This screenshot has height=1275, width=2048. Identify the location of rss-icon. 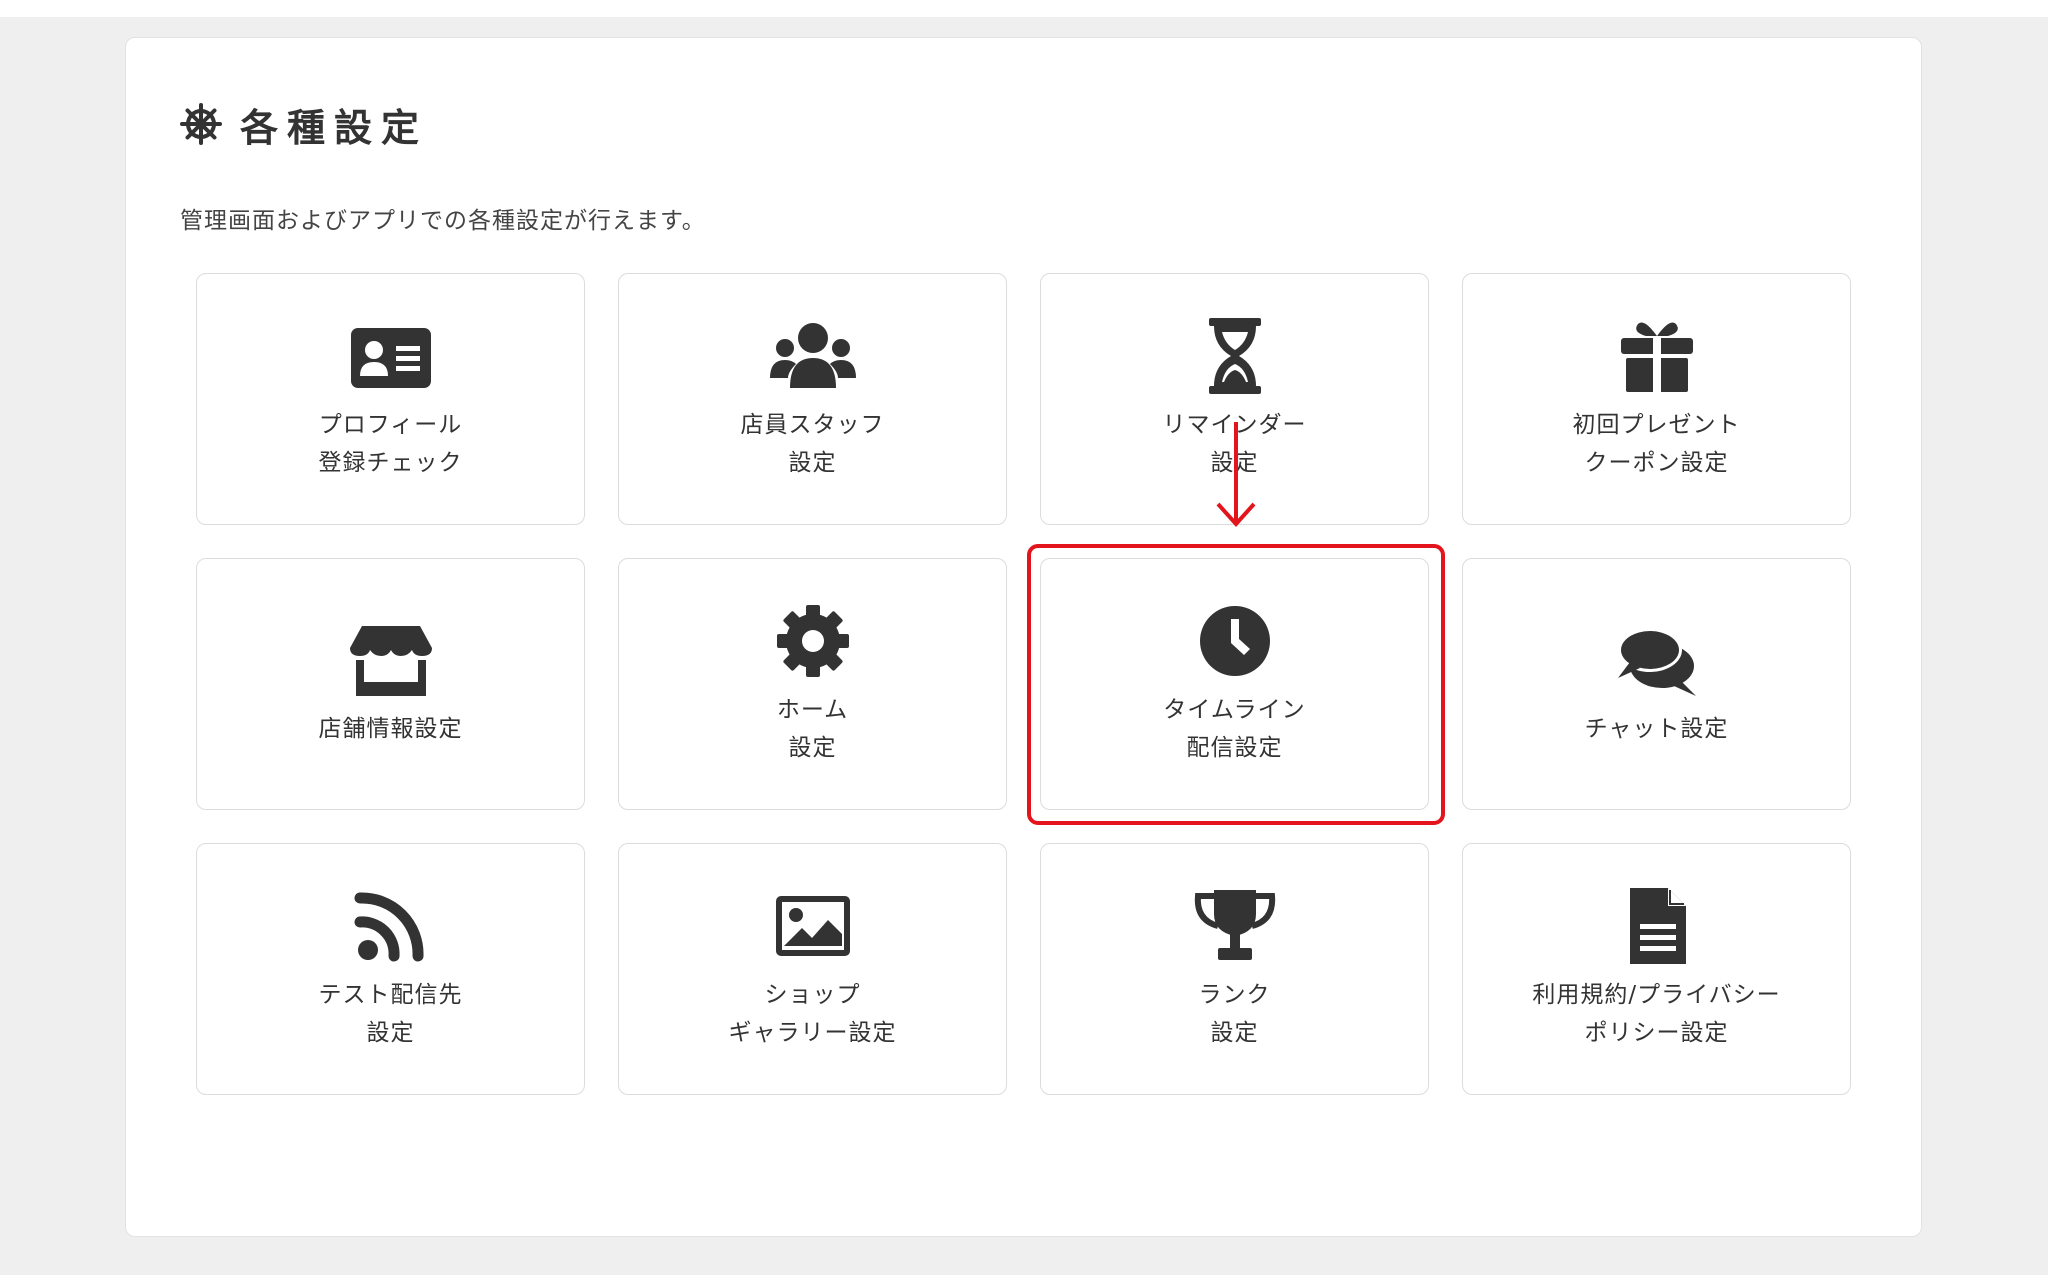
(391, 926).